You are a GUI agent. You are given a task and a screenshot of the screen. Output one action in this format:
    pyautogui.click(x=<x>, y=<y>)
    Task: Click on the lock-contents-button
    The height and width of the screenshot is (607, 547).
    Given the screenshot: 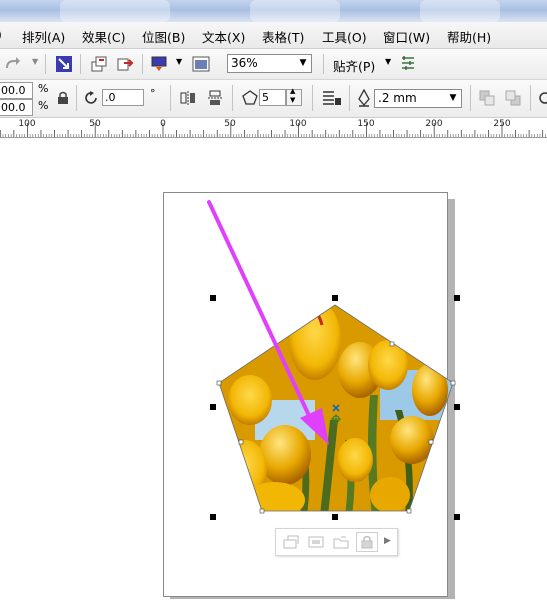 What is the action you would take?
    pyautogui.click(x=367, y=542)
    